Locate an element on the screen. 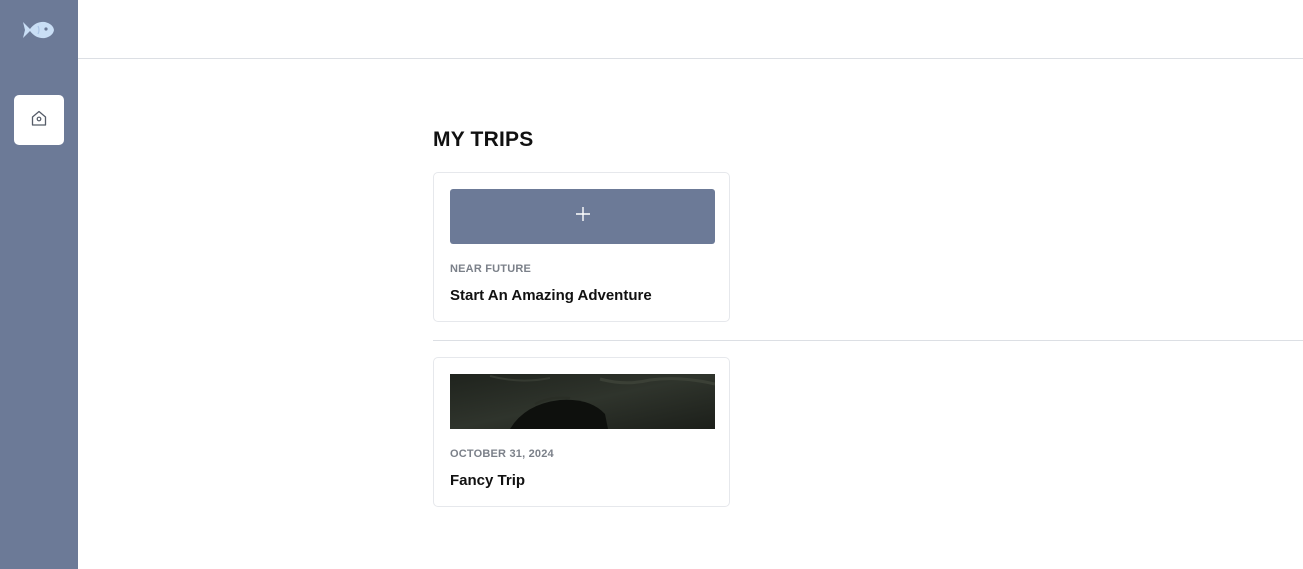 This screenshot has height=569, width=1303. new-trip-card: NEAR FUTURE Start An Amazing Adventure is located at coordinates (581, 247).